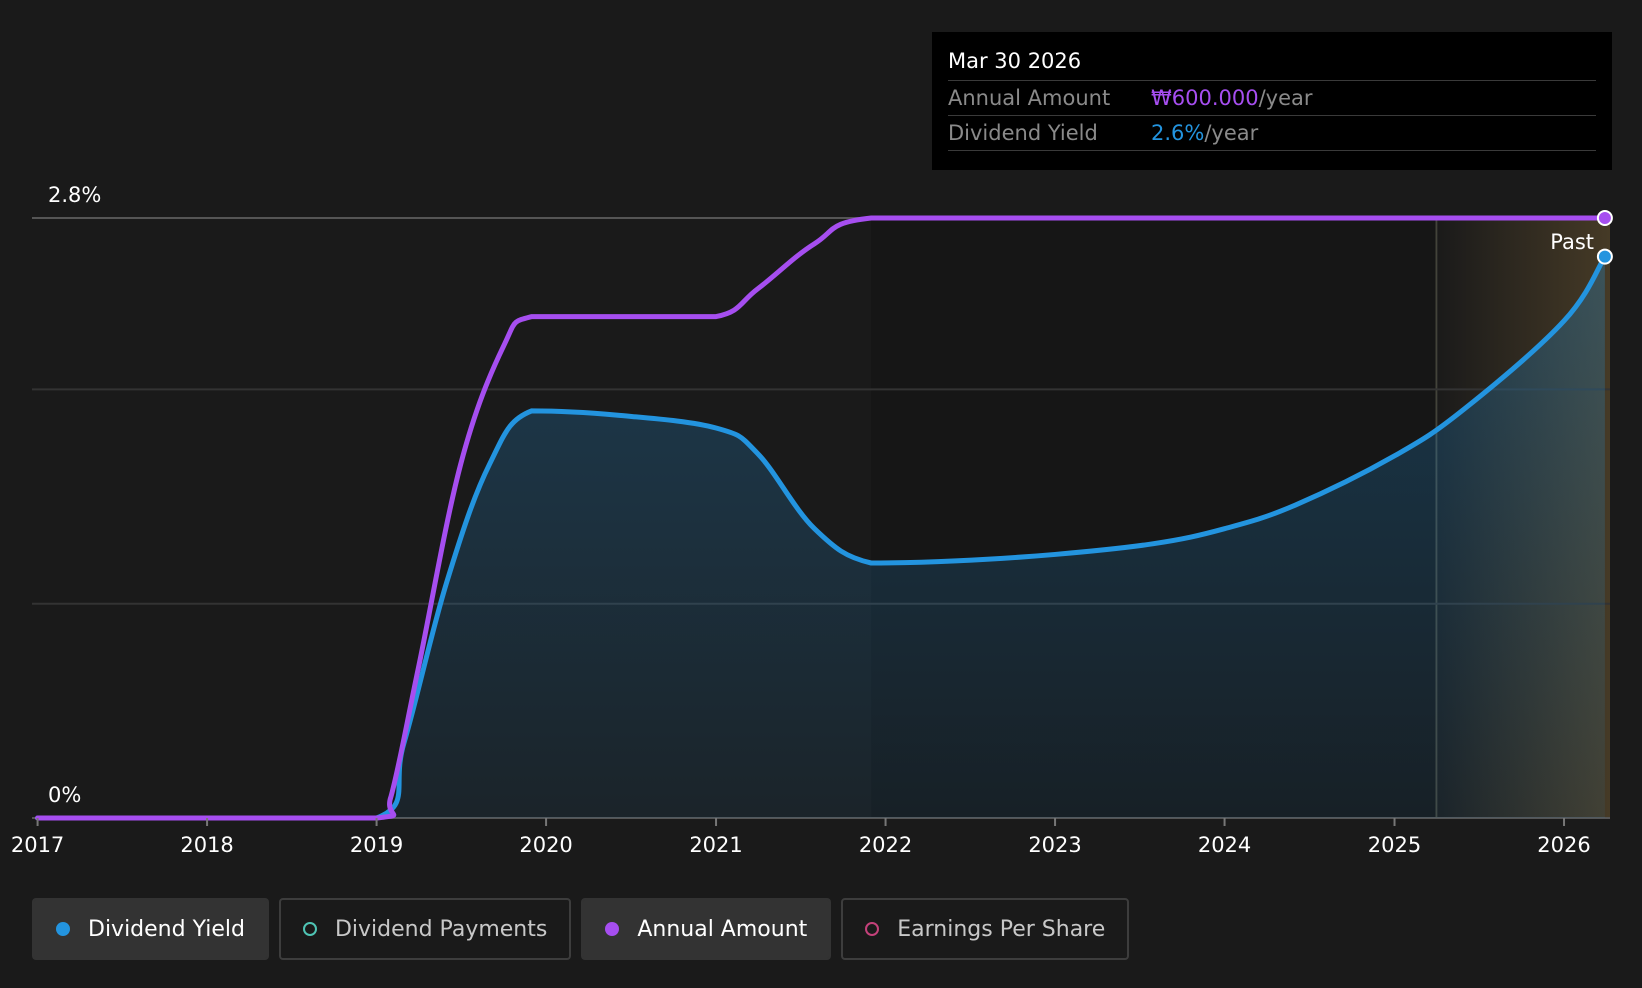 The height and width of the screenshot is (988, 1642). Describe the element at coordinates (1572, 242) in the screenshot. I see `past-label: Past` at that location.